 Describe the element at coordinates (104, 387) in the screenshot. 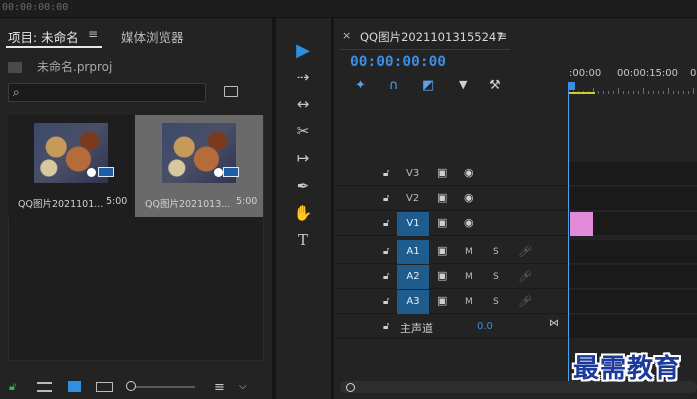

I see `freeform-view-icon` at that location.